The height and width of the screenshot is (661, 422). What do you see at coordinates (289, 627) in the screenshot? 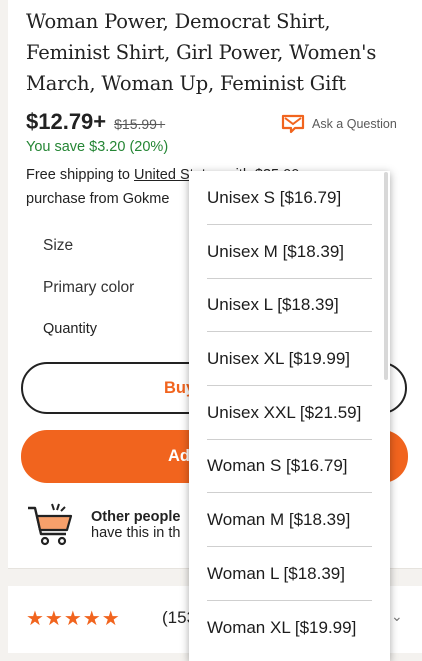
I see `size-option: Woman XL [$19.99]` at bounding box center [289, 627].